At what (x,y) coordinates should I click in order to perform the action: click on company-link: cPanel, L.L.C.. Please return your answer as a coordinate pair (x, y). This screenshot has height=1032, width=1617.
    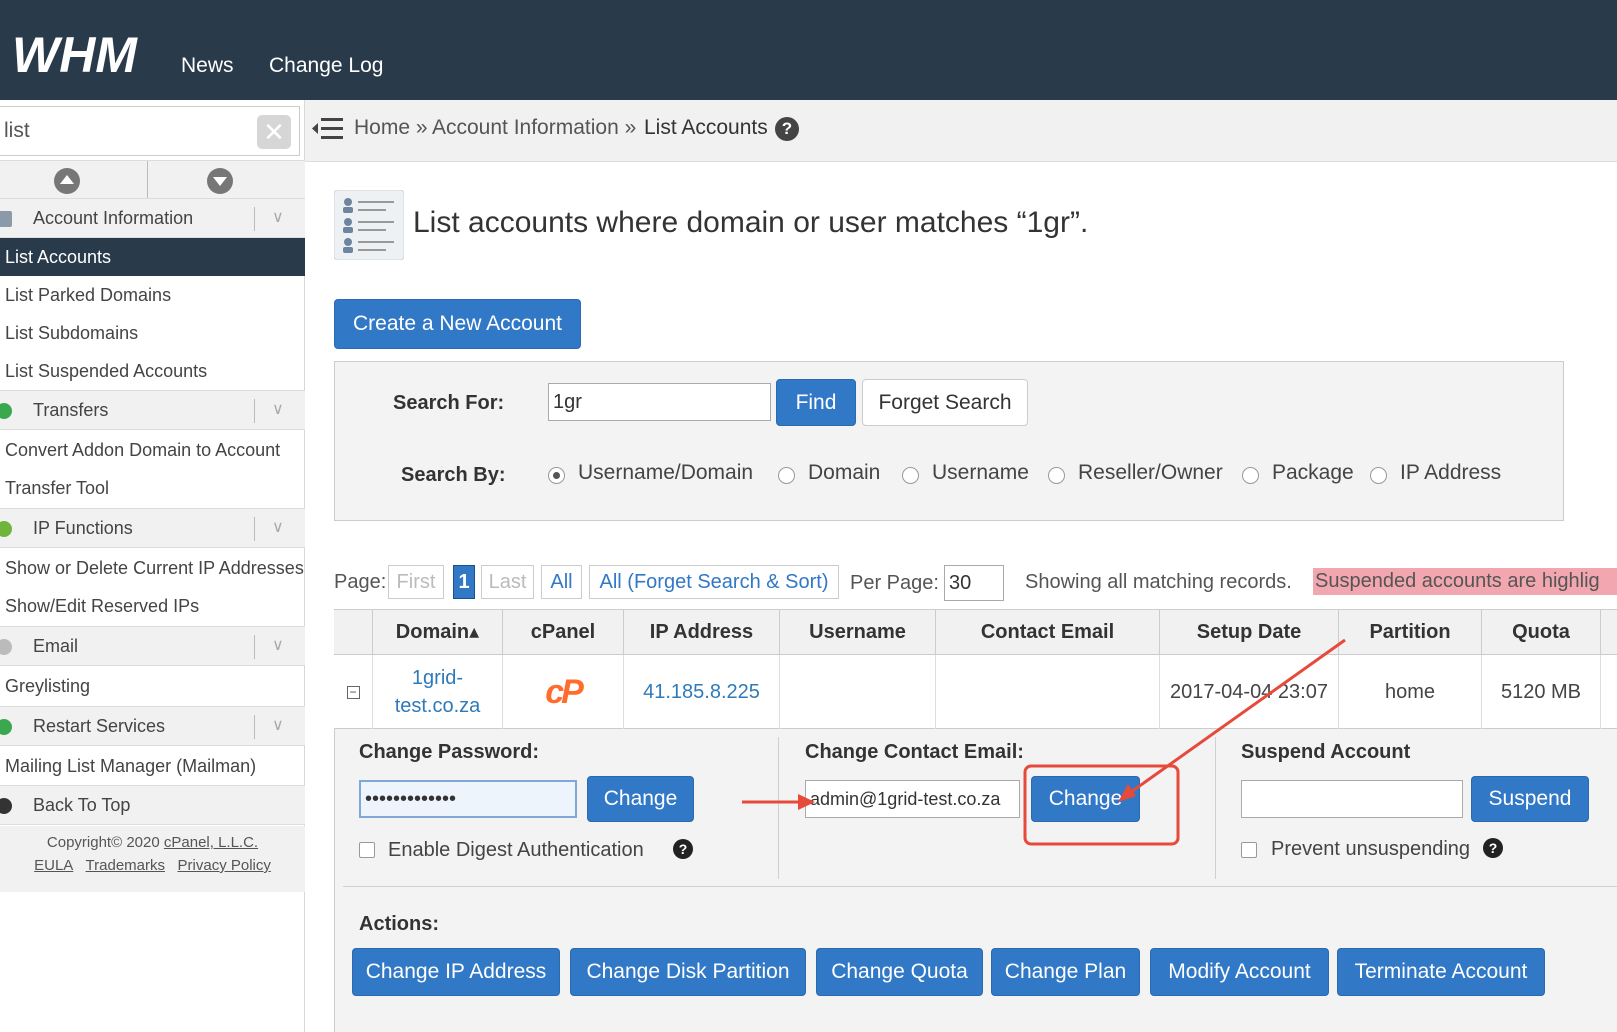
    Looking at the image, I should click on (211, 842).